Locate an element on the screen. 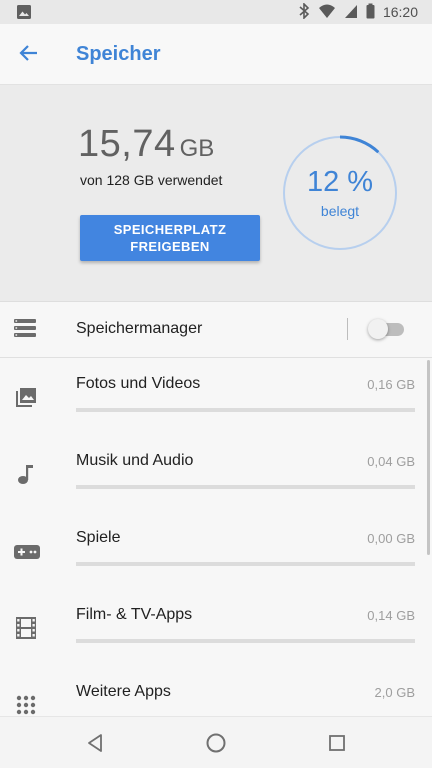 The width and height of the screenshot is (432, 768). nav-recents-button is located at coordinates (337, 743).